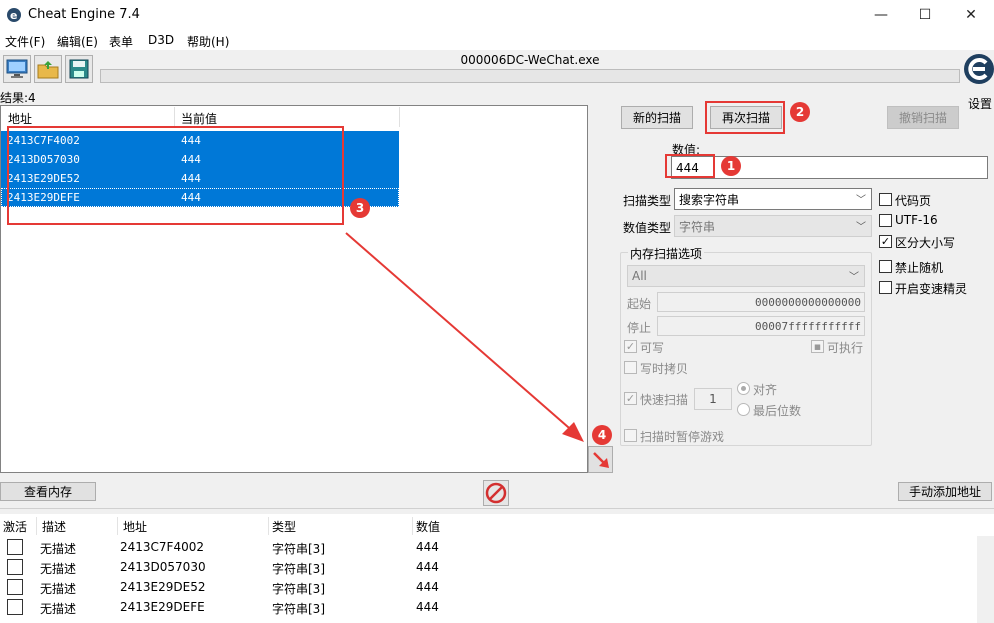  I want to click on add-to-addresslist-button, so click(600, 459).